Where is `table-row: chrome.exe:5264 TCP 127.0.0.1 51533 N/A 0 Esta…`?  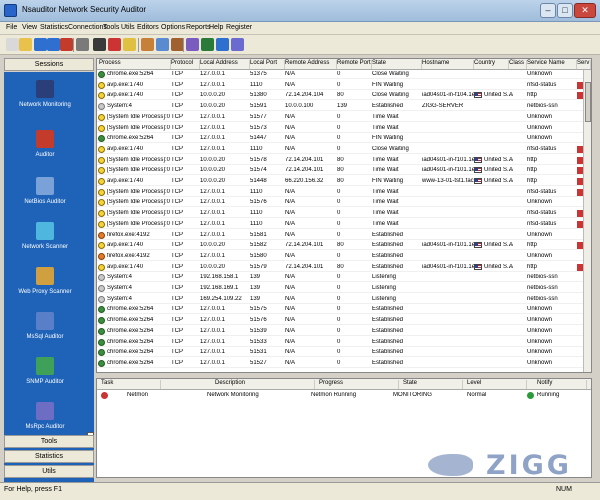 table-row: chrome.exe:5264 TCP 127.0.0.1 51533 N/A 0 Esta… is located at coordinates (340, 342).